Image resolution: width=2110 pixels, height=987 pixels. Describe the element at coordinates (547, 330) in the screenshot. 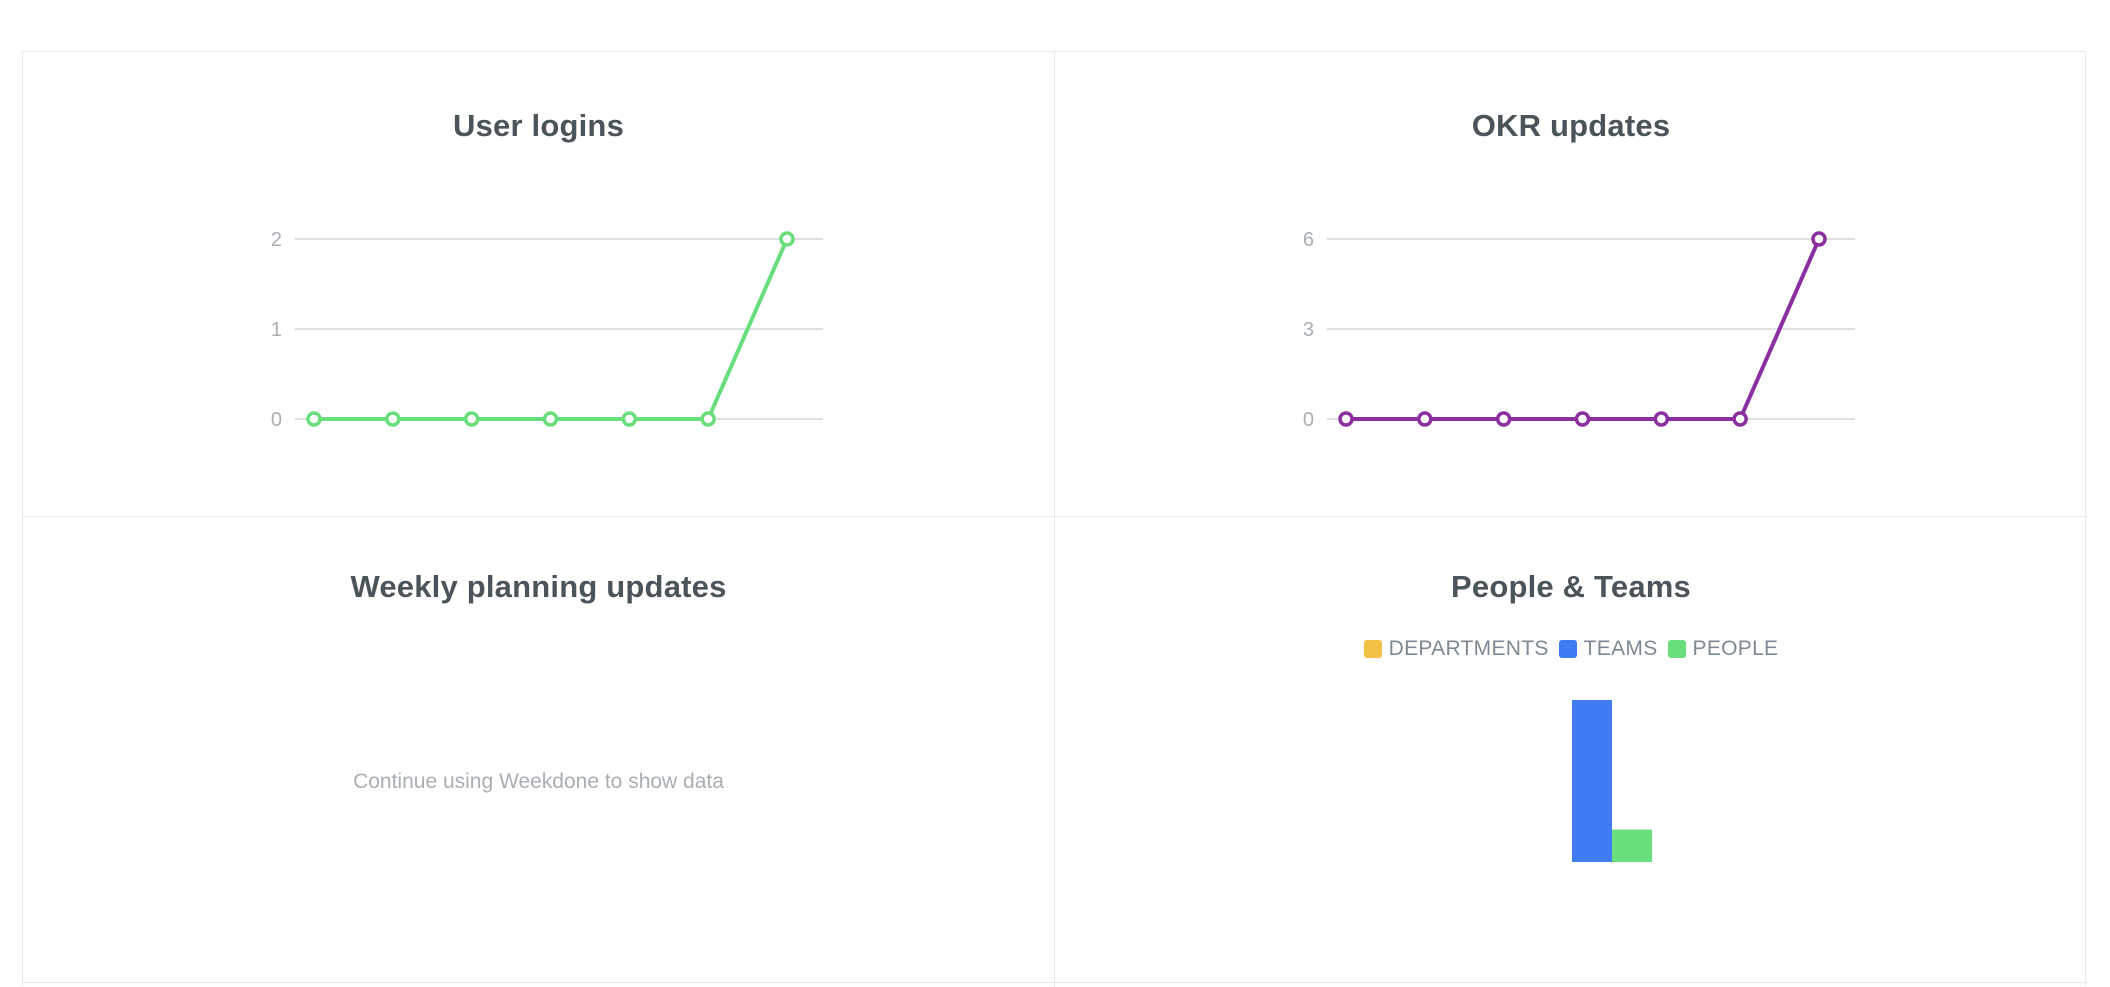

I see `user-logins-chart: 0 1 2` at that location.